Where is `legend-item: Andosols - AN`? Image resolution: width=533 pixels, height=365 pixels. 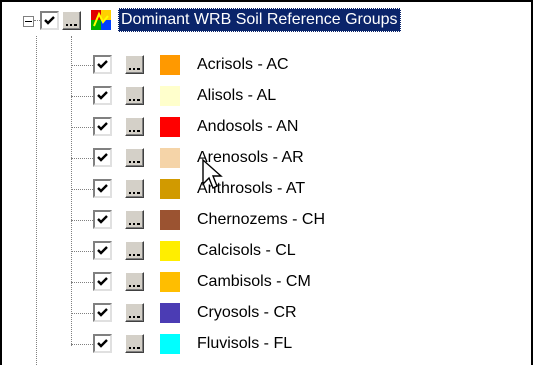 legend-item: Andosols - AN is located at coordinates (266, 127).